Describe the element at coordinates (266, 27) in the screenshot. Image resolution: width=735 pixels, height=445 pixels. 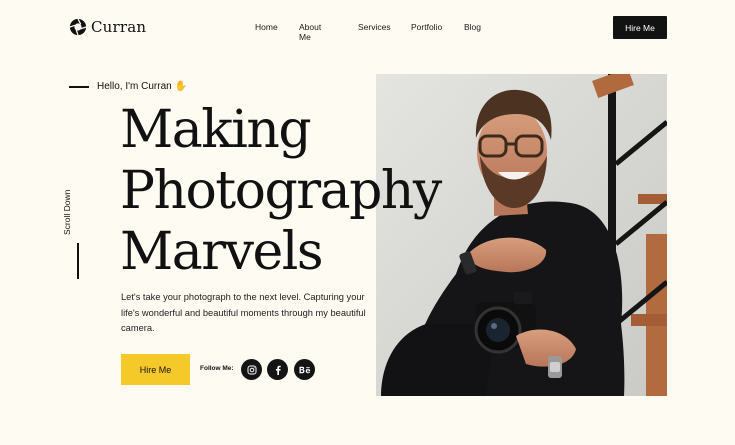
I see `nav-item-home: Home` at that location.